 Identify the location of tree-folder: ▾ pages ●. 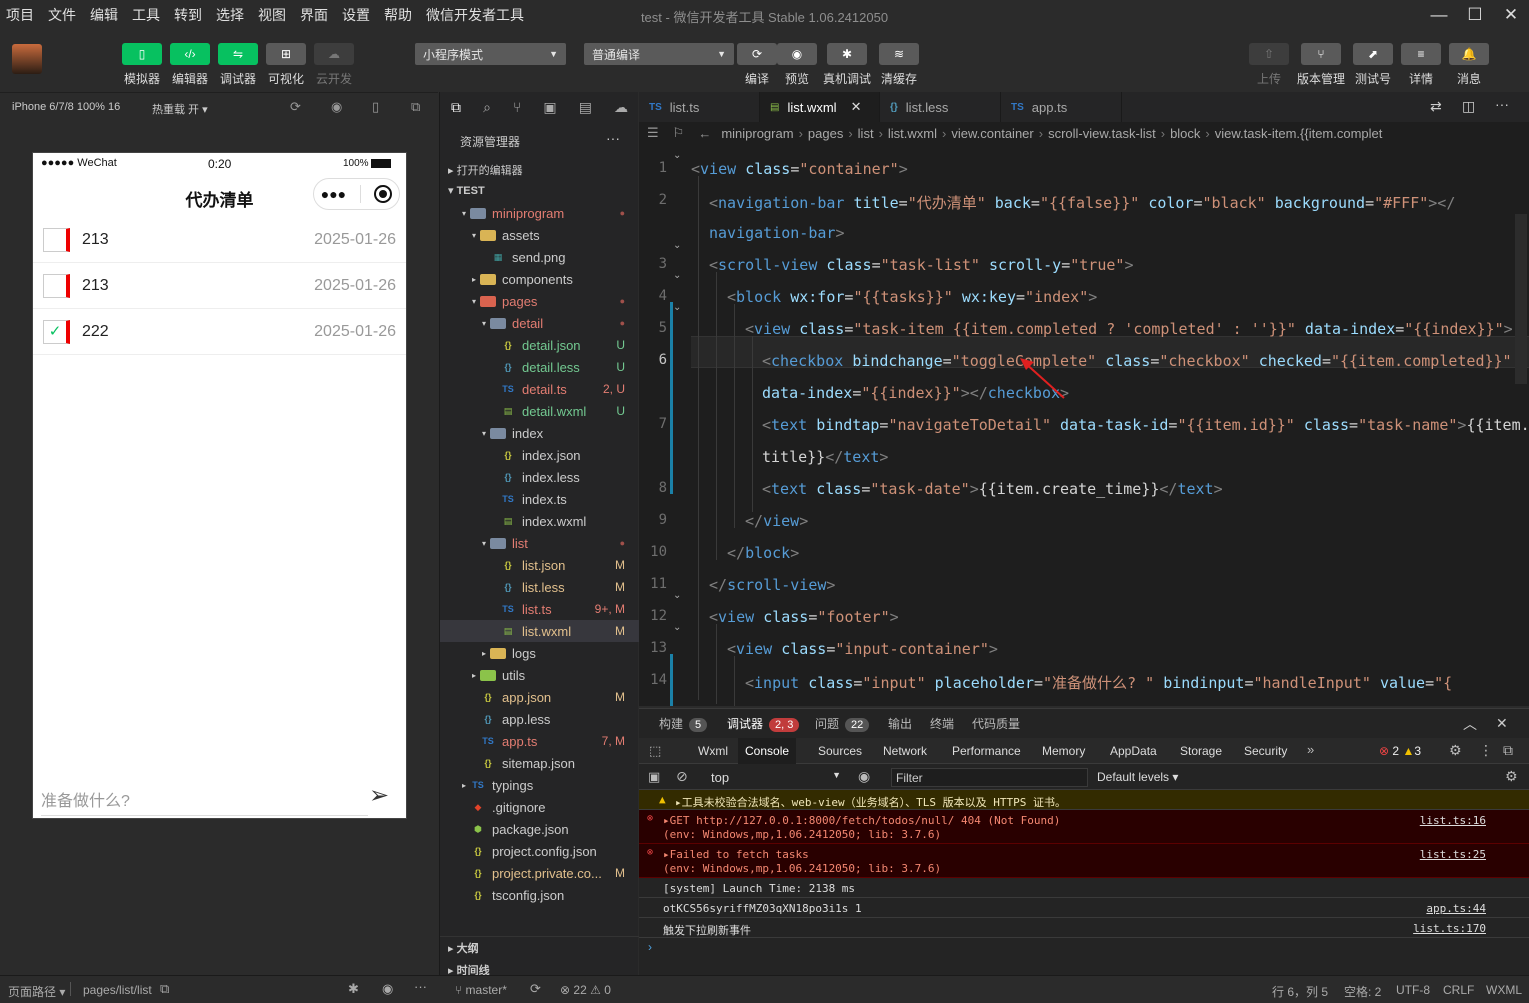
(539, 301).